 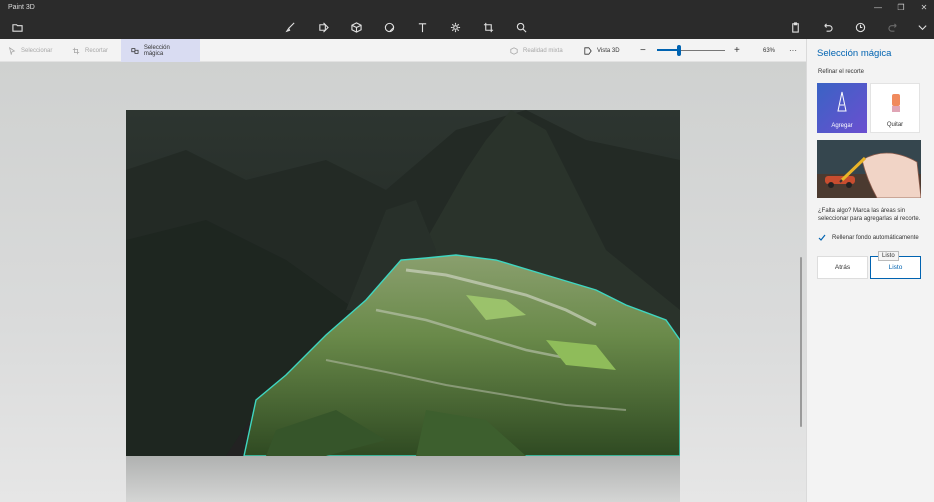 I want to click on close-button: ✕, so click(x=924, y=8).